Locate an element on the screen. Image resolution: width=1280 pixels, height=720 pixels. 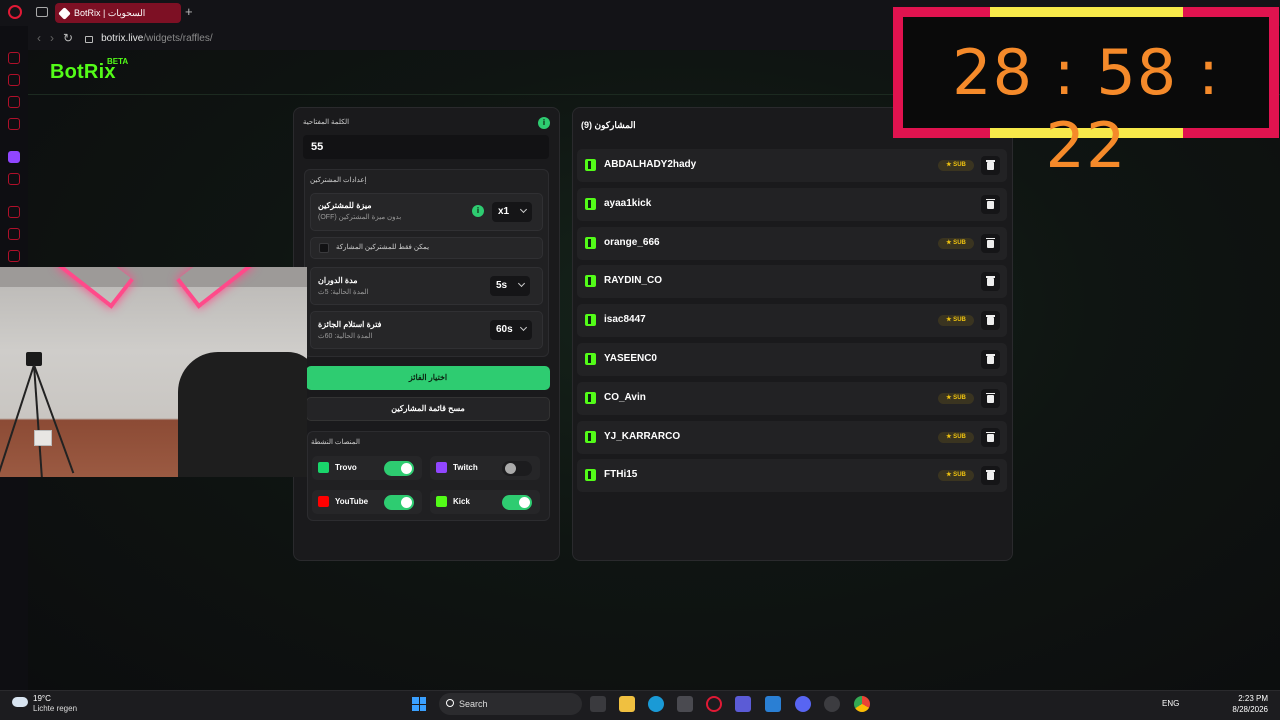
sub-bonus-subtitle: بدون ميزة المشتركين (OFF) is located at coordinates (360, 217).